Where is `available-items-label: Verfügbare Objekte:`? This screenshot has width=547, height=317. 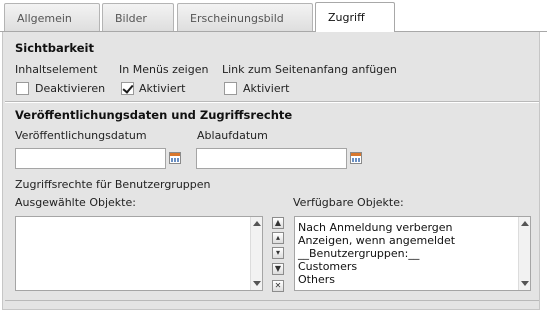 available-items-label: Verfügbare Objekte: is located at coordinates (348, 202).